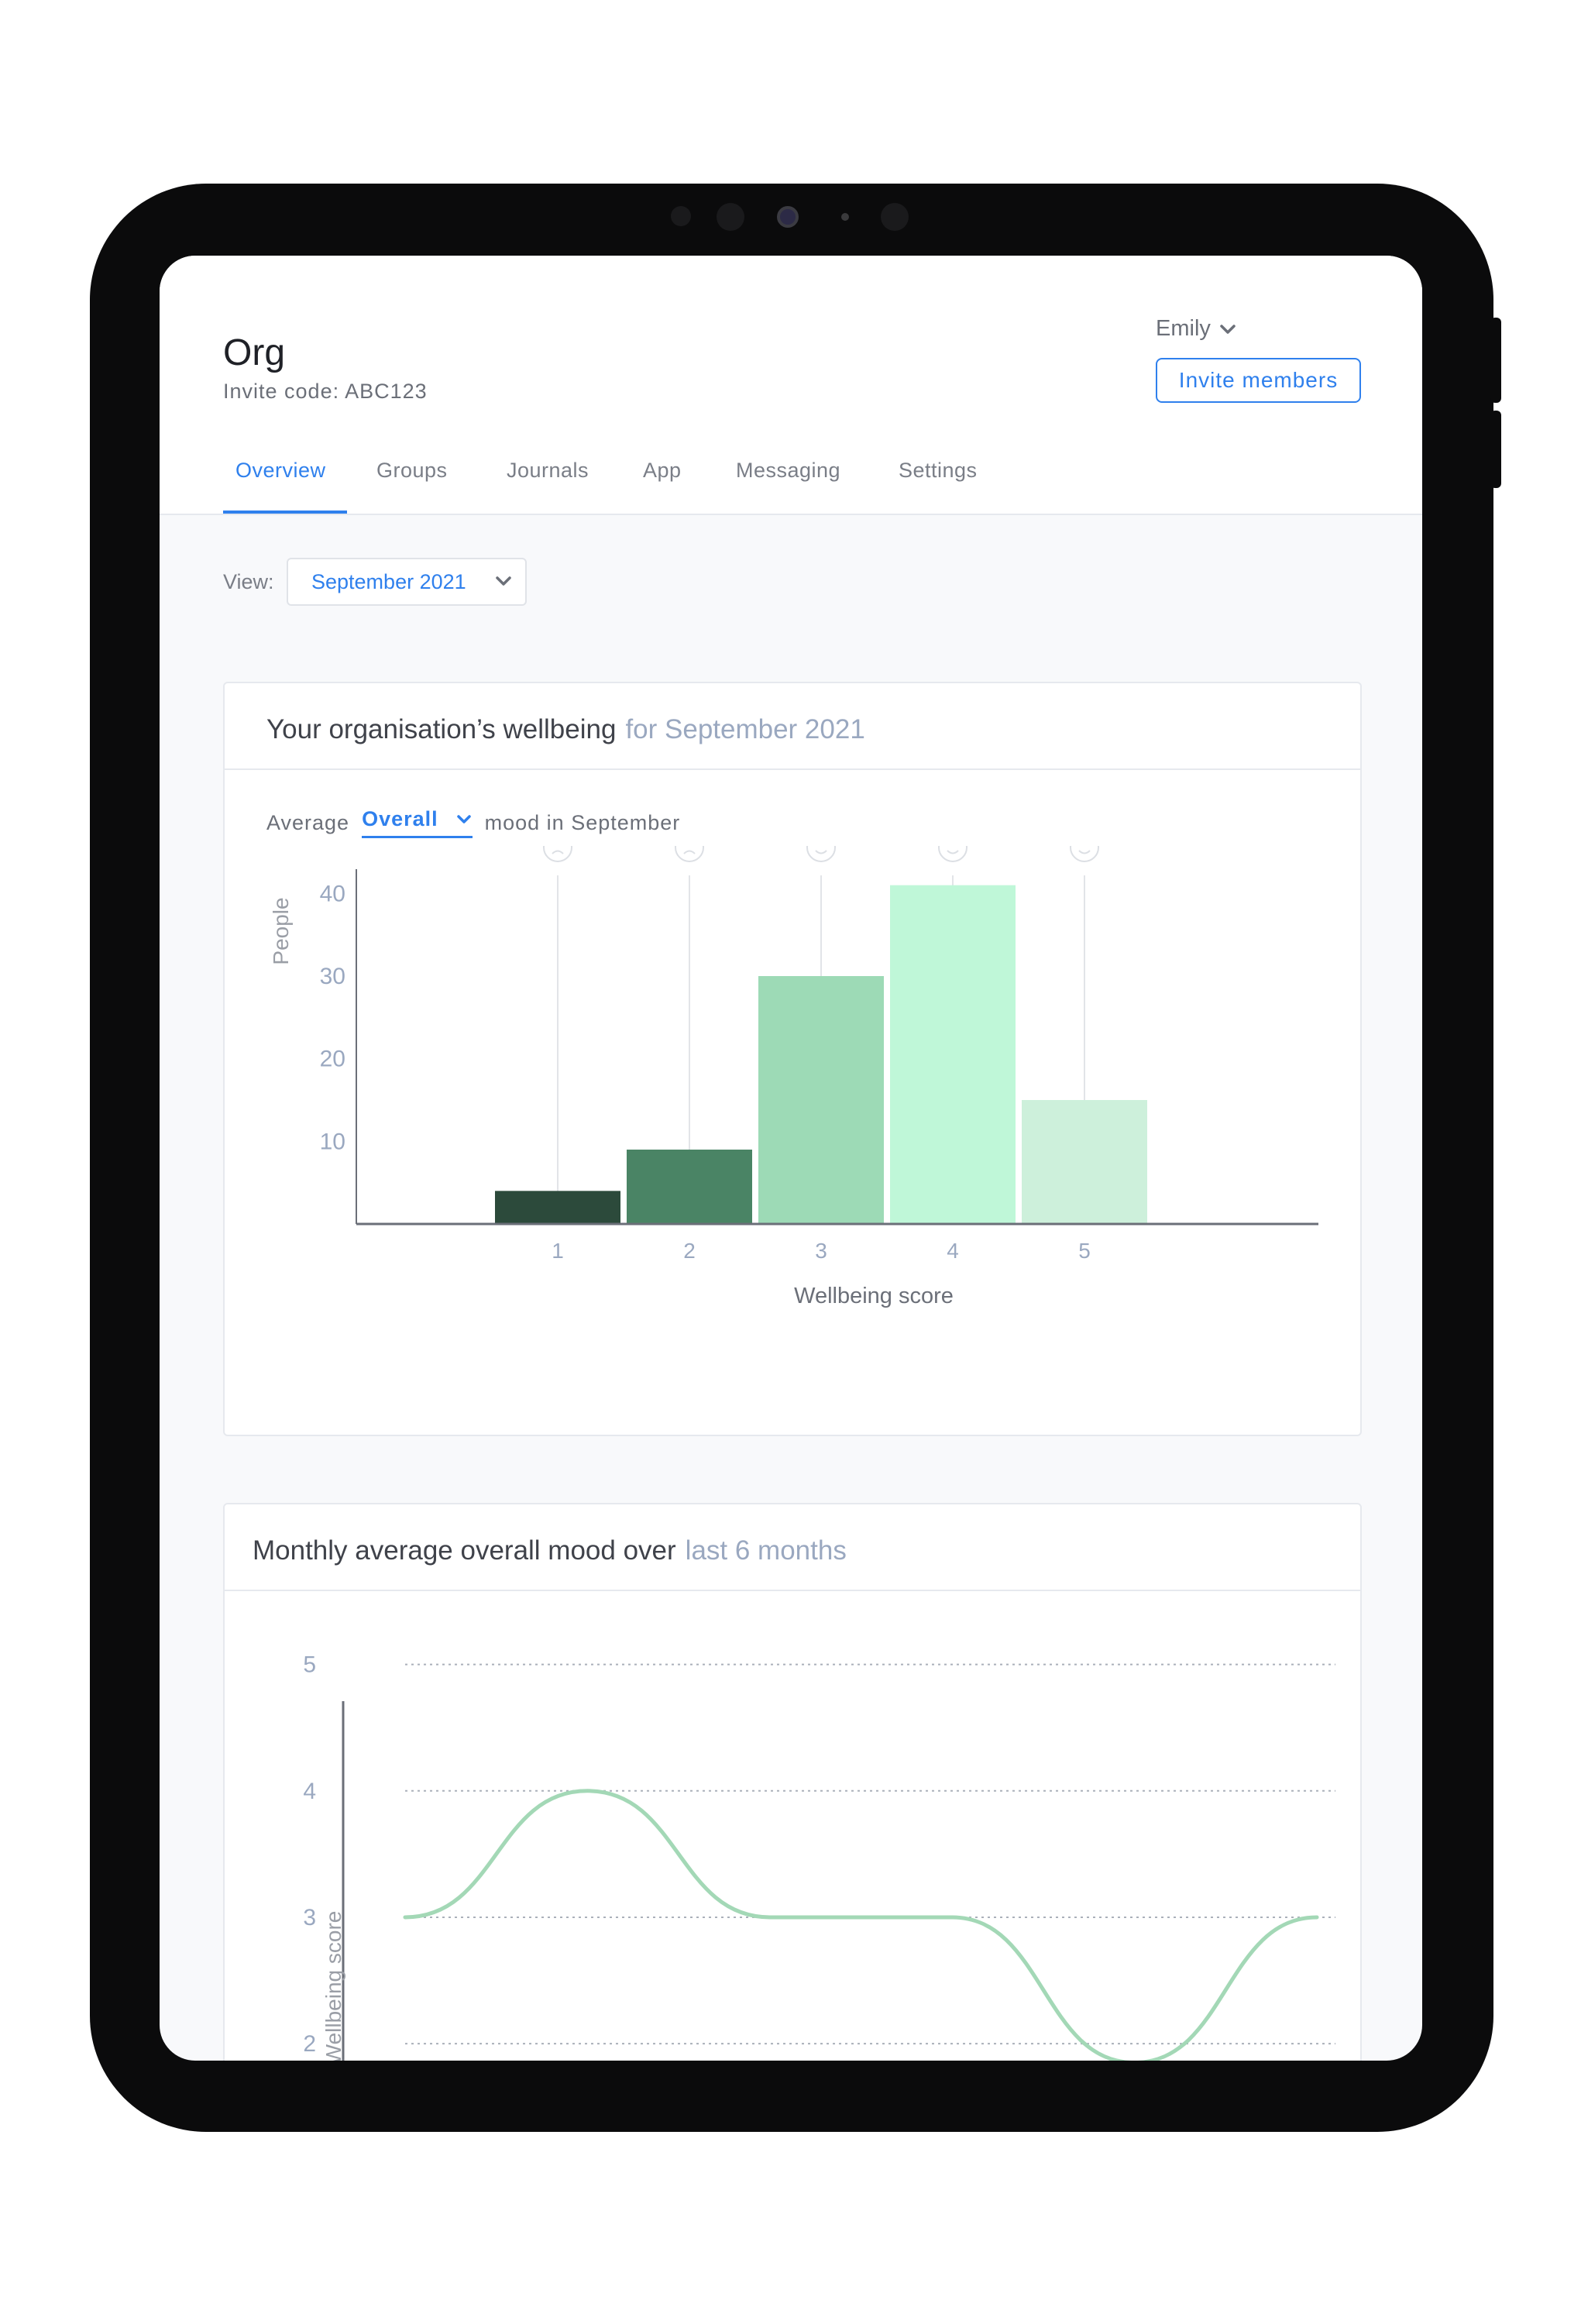 Image resolution: width=1581 pixels, height=2324 pixels. I want to click on x-tick-label: 4, so click(953, 1251).